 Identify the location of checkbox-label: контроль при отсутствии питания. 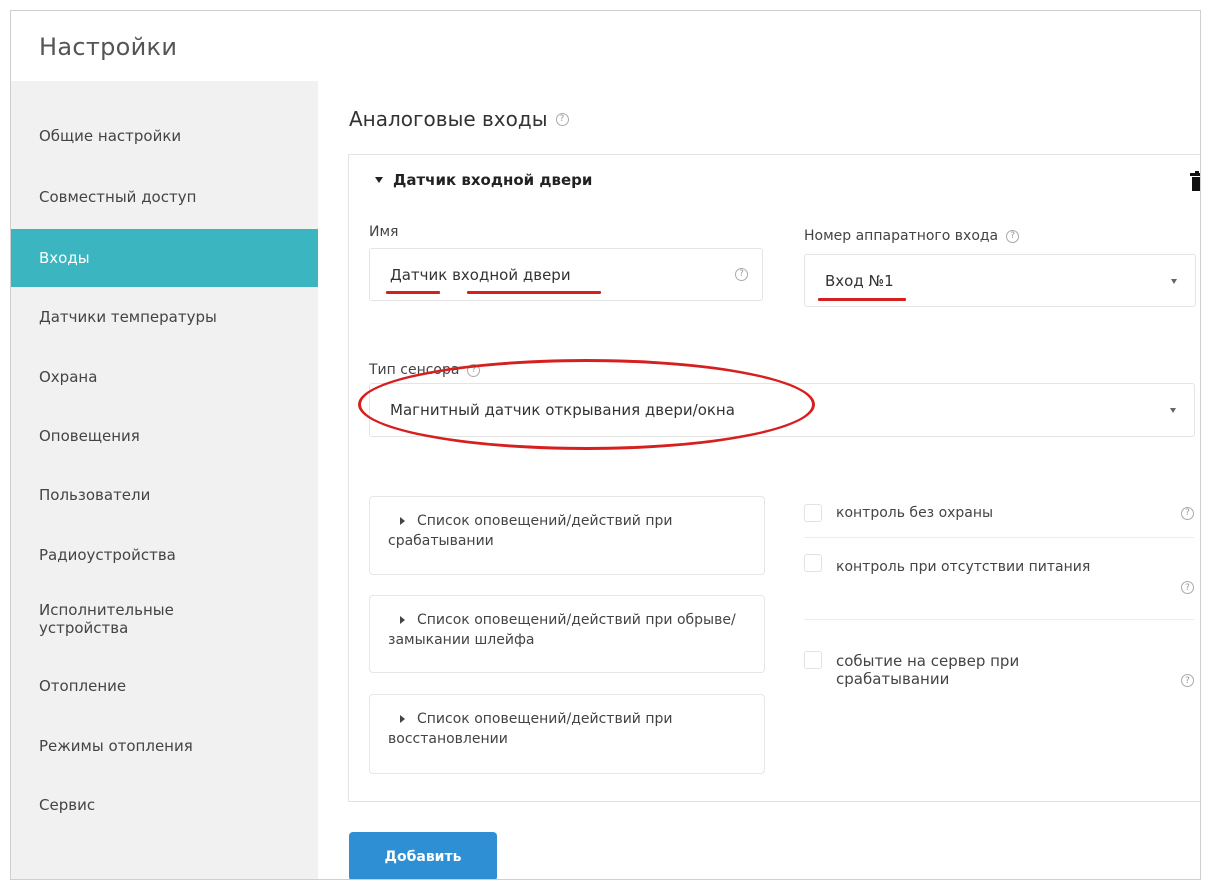
(963, 567).